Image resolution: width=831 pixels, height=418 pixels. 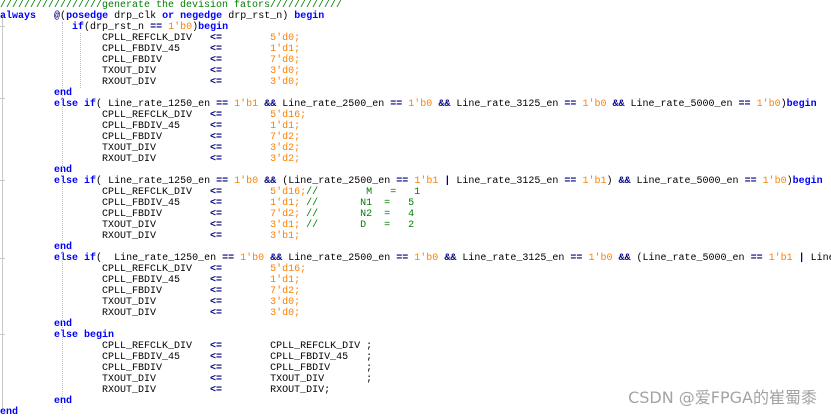 What do you see at coordinates (258, 203) in the screenshot?
I see `assign-row-2-1: CPLL_FBDIV_45 <= 1'd1; // N1 = 5` at bounding box center [258, 203].